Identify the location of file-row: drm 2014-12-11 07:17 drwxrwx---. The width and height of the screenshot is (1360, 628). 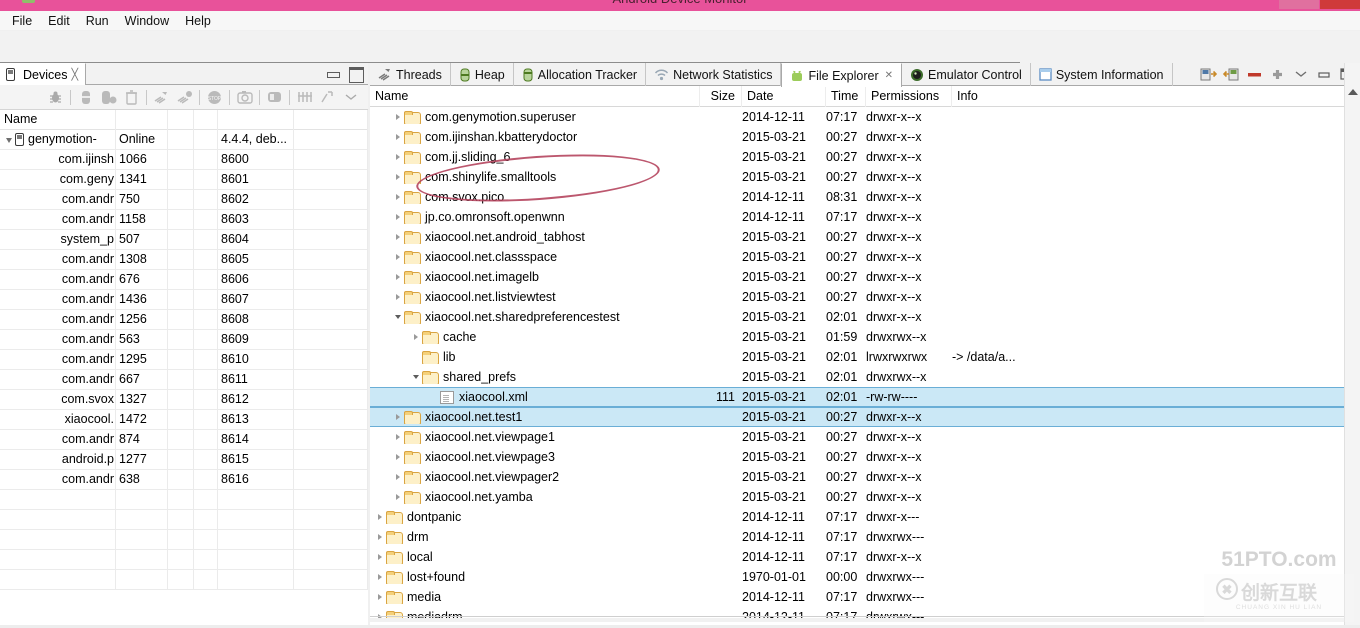
(865, 537).